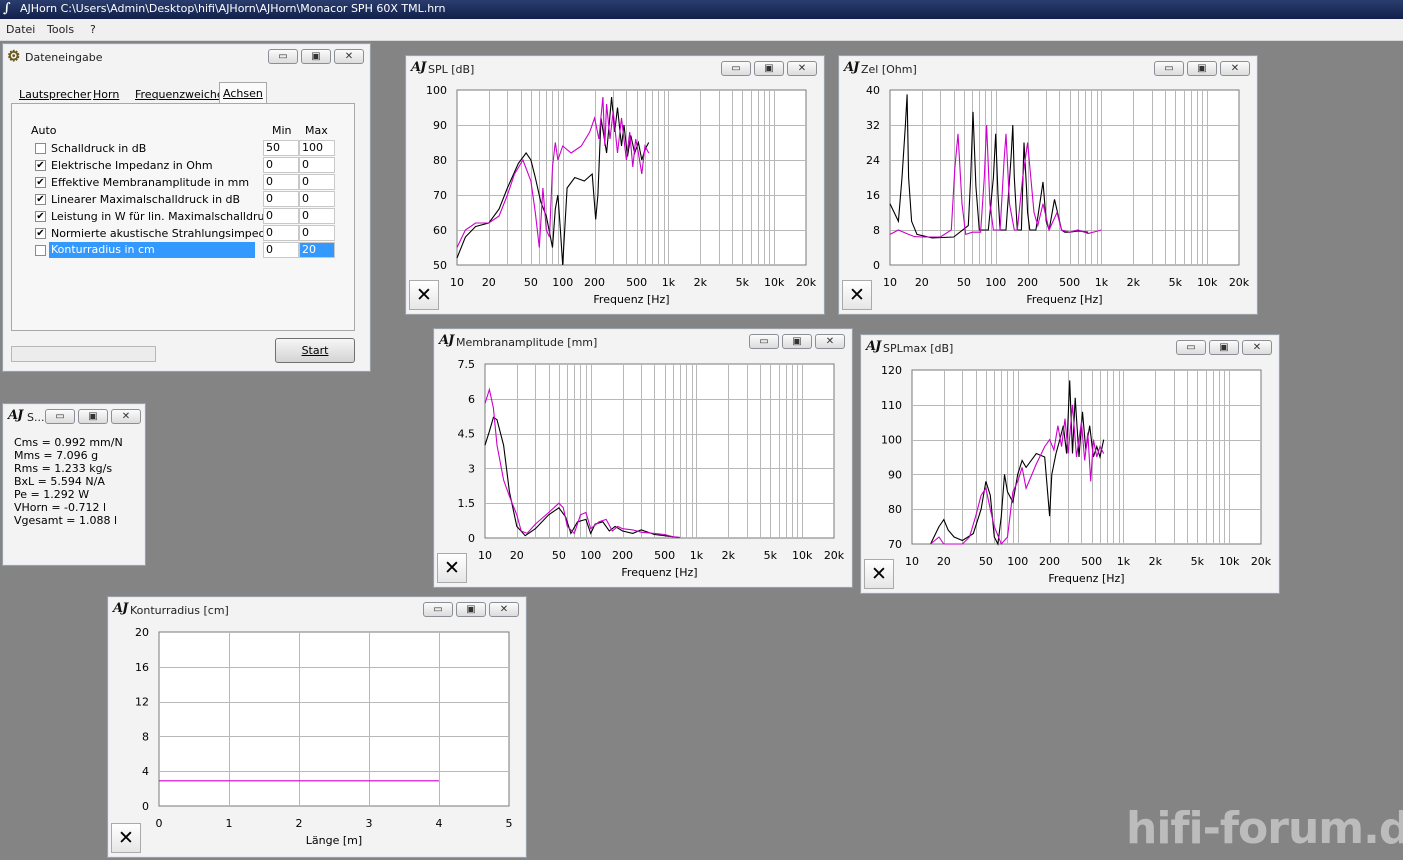 Image resolution: width=1403 pixels, height=860 pixels. What do you see at coordinates (243, 93) in the screenshot?
I see `tab-achsen: Achsen` at bounding box center [243, 93].